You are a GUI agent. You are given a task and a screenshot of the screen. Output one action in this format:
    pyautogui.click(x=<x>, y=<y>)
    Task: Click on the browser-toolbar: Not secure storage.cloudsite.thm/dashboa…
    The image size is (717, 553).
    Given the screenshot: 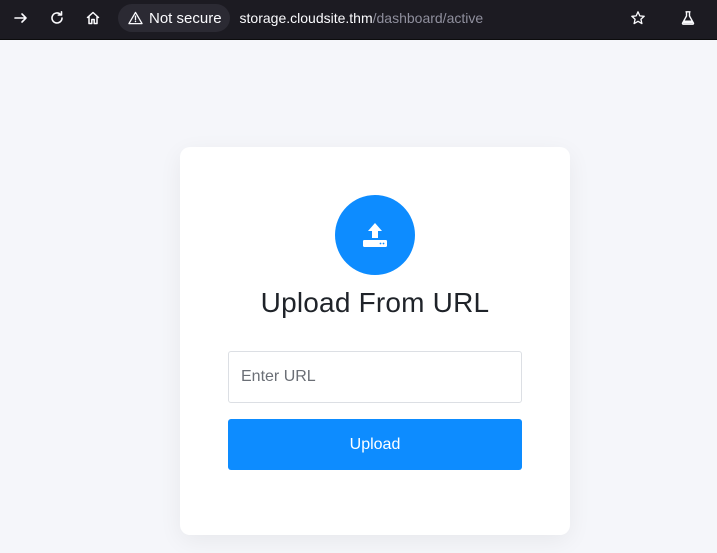 What is the action you would take?
    pyautogui.click(x=358, y=20)
    